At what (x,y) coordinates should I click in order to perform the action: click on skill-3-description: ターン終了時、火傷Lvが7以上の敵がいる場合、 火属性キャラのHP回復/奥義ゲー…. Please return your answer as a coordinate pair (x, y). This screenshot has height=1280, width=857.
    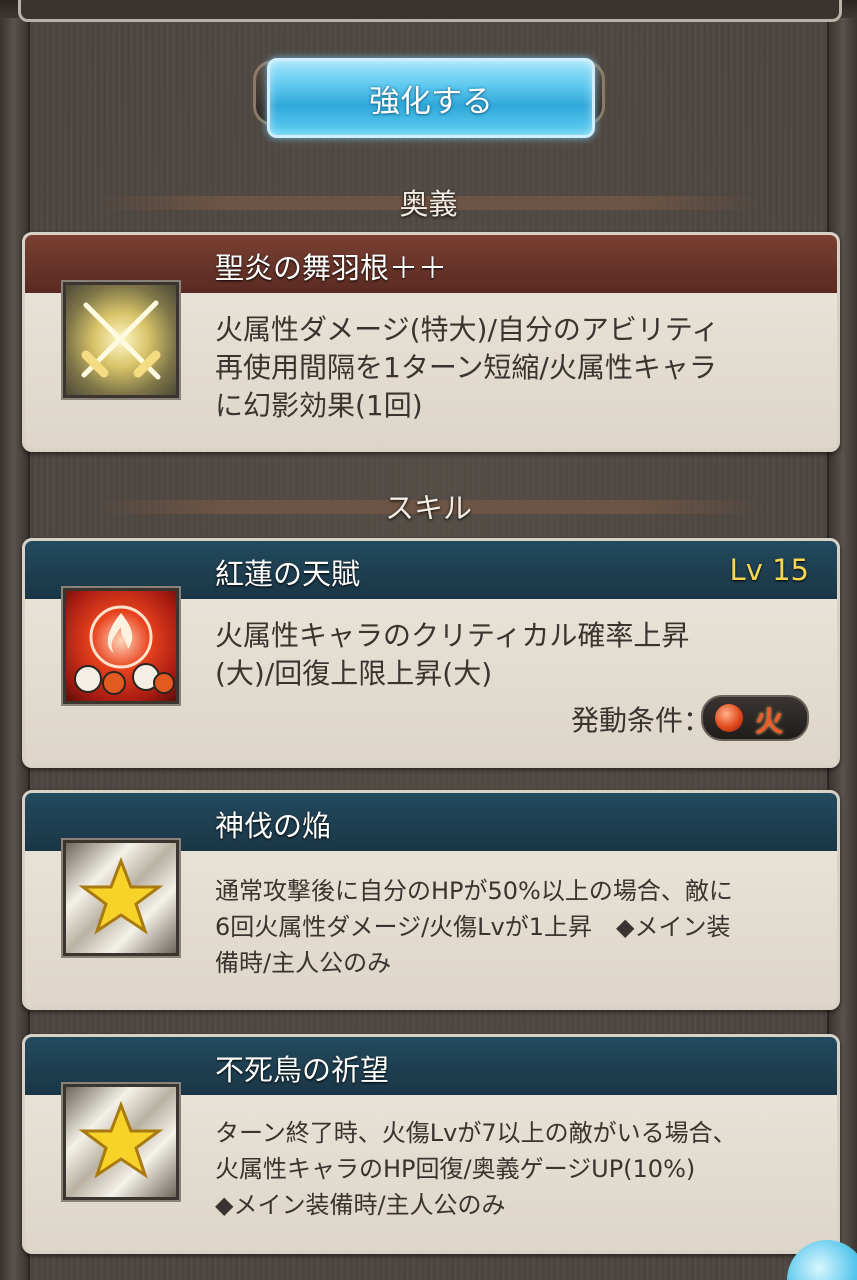
    Looking at the image, I should click on (476, 1169).